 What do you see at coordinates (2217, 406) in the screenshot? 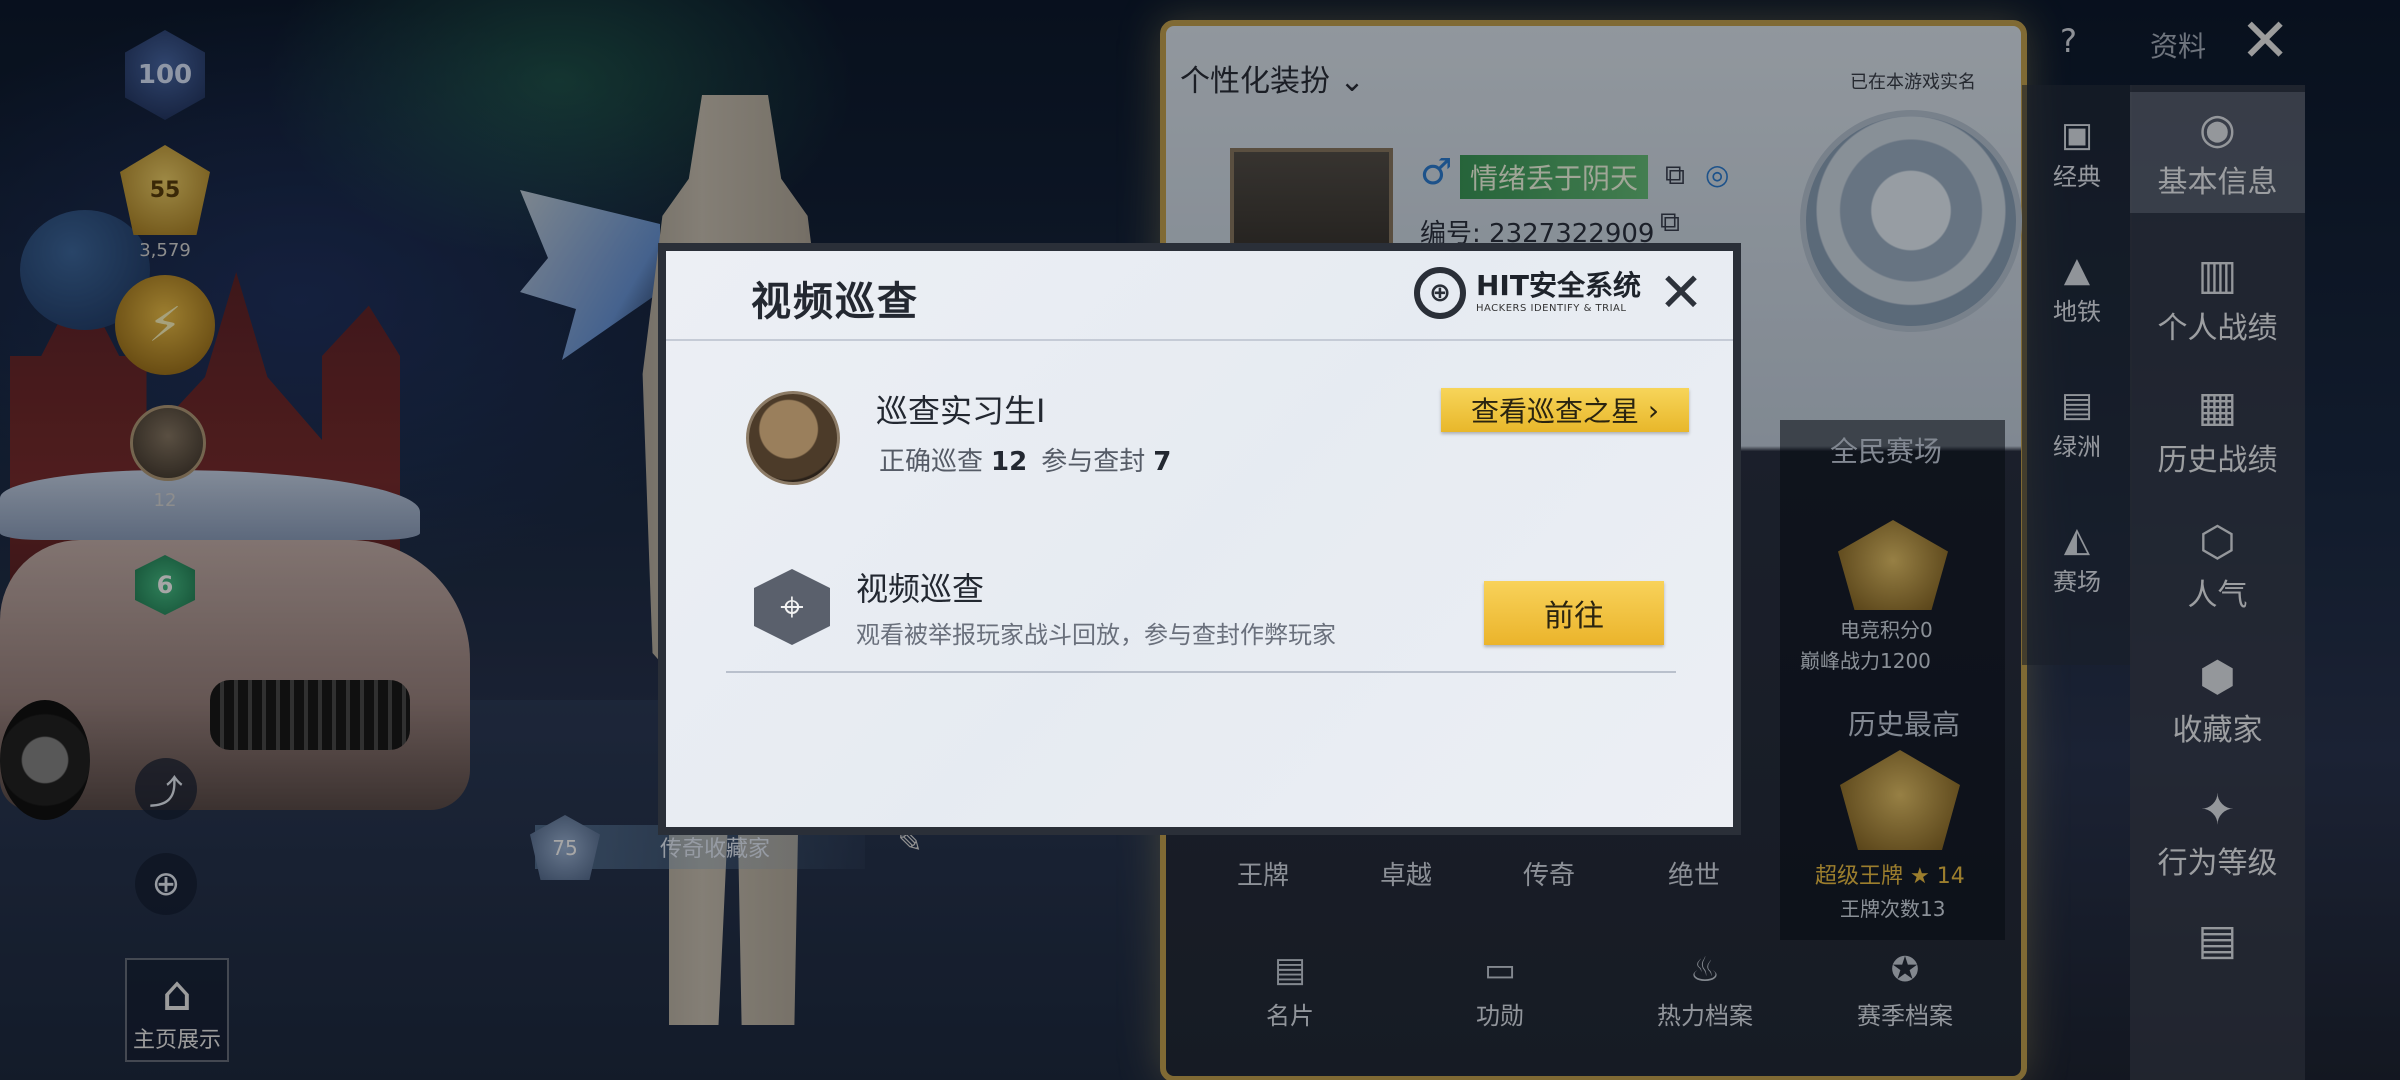
I see `history-icon: ▦` at bounding box center [2217, 406].